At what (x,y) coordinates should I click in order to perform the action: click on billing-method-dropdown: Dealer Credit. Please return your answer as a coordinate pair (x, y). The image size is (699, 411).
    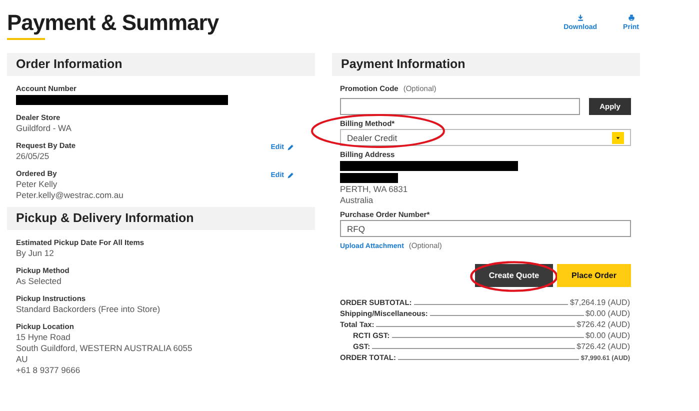
    Looking at the image, I should click on (485, 137).